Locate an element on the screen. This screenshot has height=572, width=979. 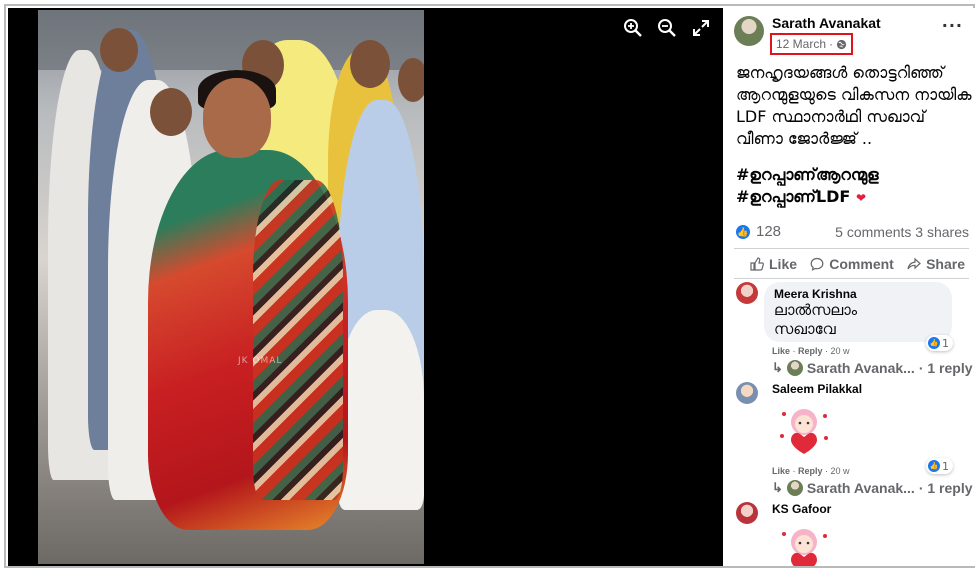
comment-bubble: Meera Krishna ലാൽസലാം സഖാവേ is located at coordinates (858, 312).